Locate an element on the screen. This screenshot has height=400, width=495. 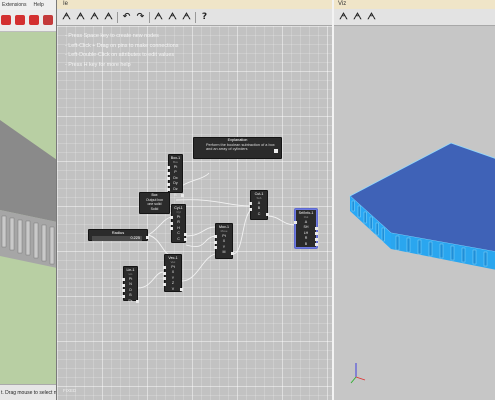
surface-info-node: Srf/Info-1 Out A SH LH R B is located at coordinates (306, 228).